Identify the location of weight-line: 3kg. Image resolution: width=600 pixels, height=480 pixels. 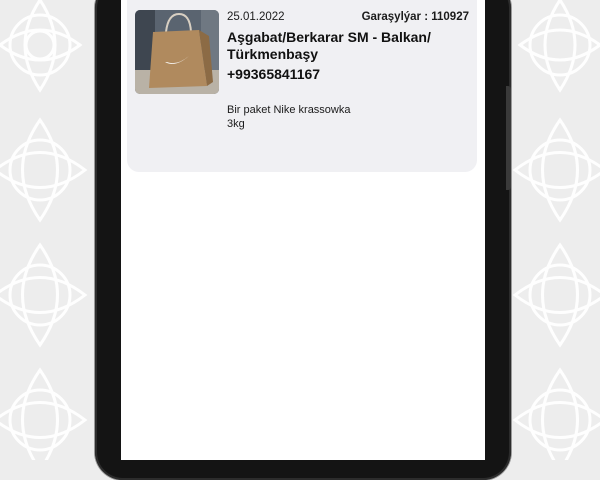
(236, 124).